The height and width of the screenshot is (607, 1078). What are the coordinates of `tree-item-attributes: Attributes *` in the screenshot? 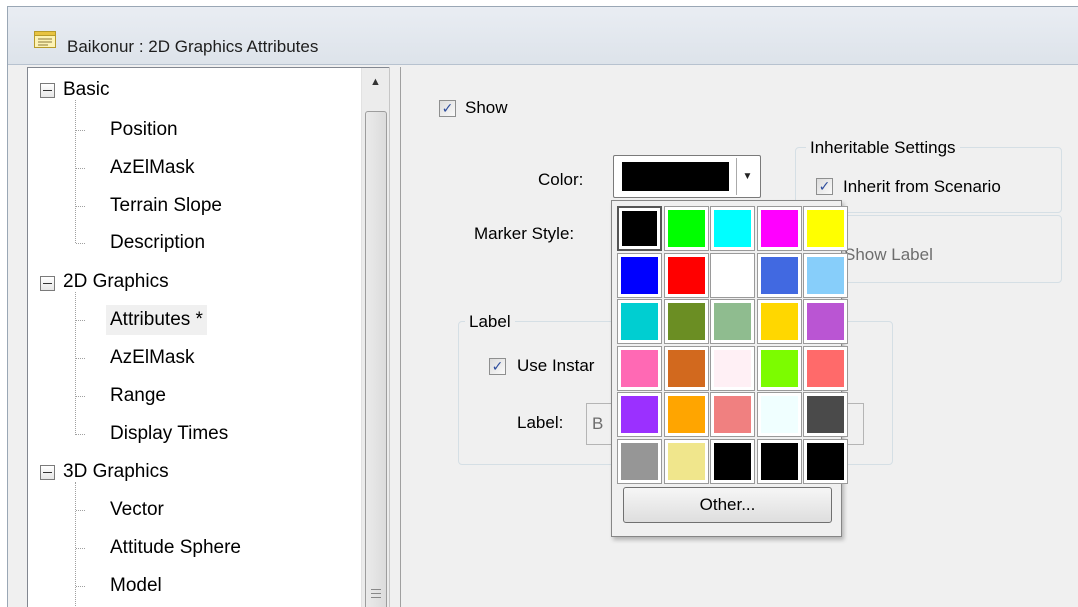 It's located at (156, 320).